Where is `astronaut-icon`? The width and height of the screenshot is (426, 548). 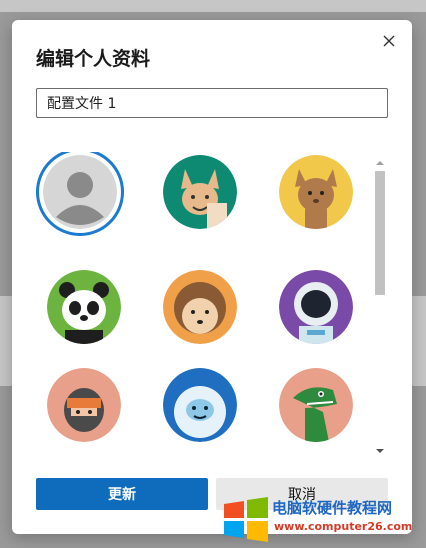
astronaut-icon is located at coordinates (316, 307).